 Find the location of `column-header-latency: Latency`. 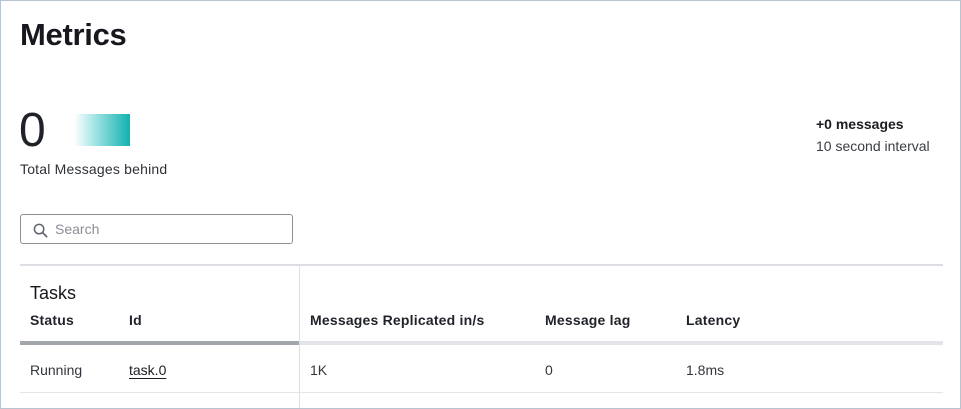

column-header-latency: Latency is located at coordinates (713, 320).